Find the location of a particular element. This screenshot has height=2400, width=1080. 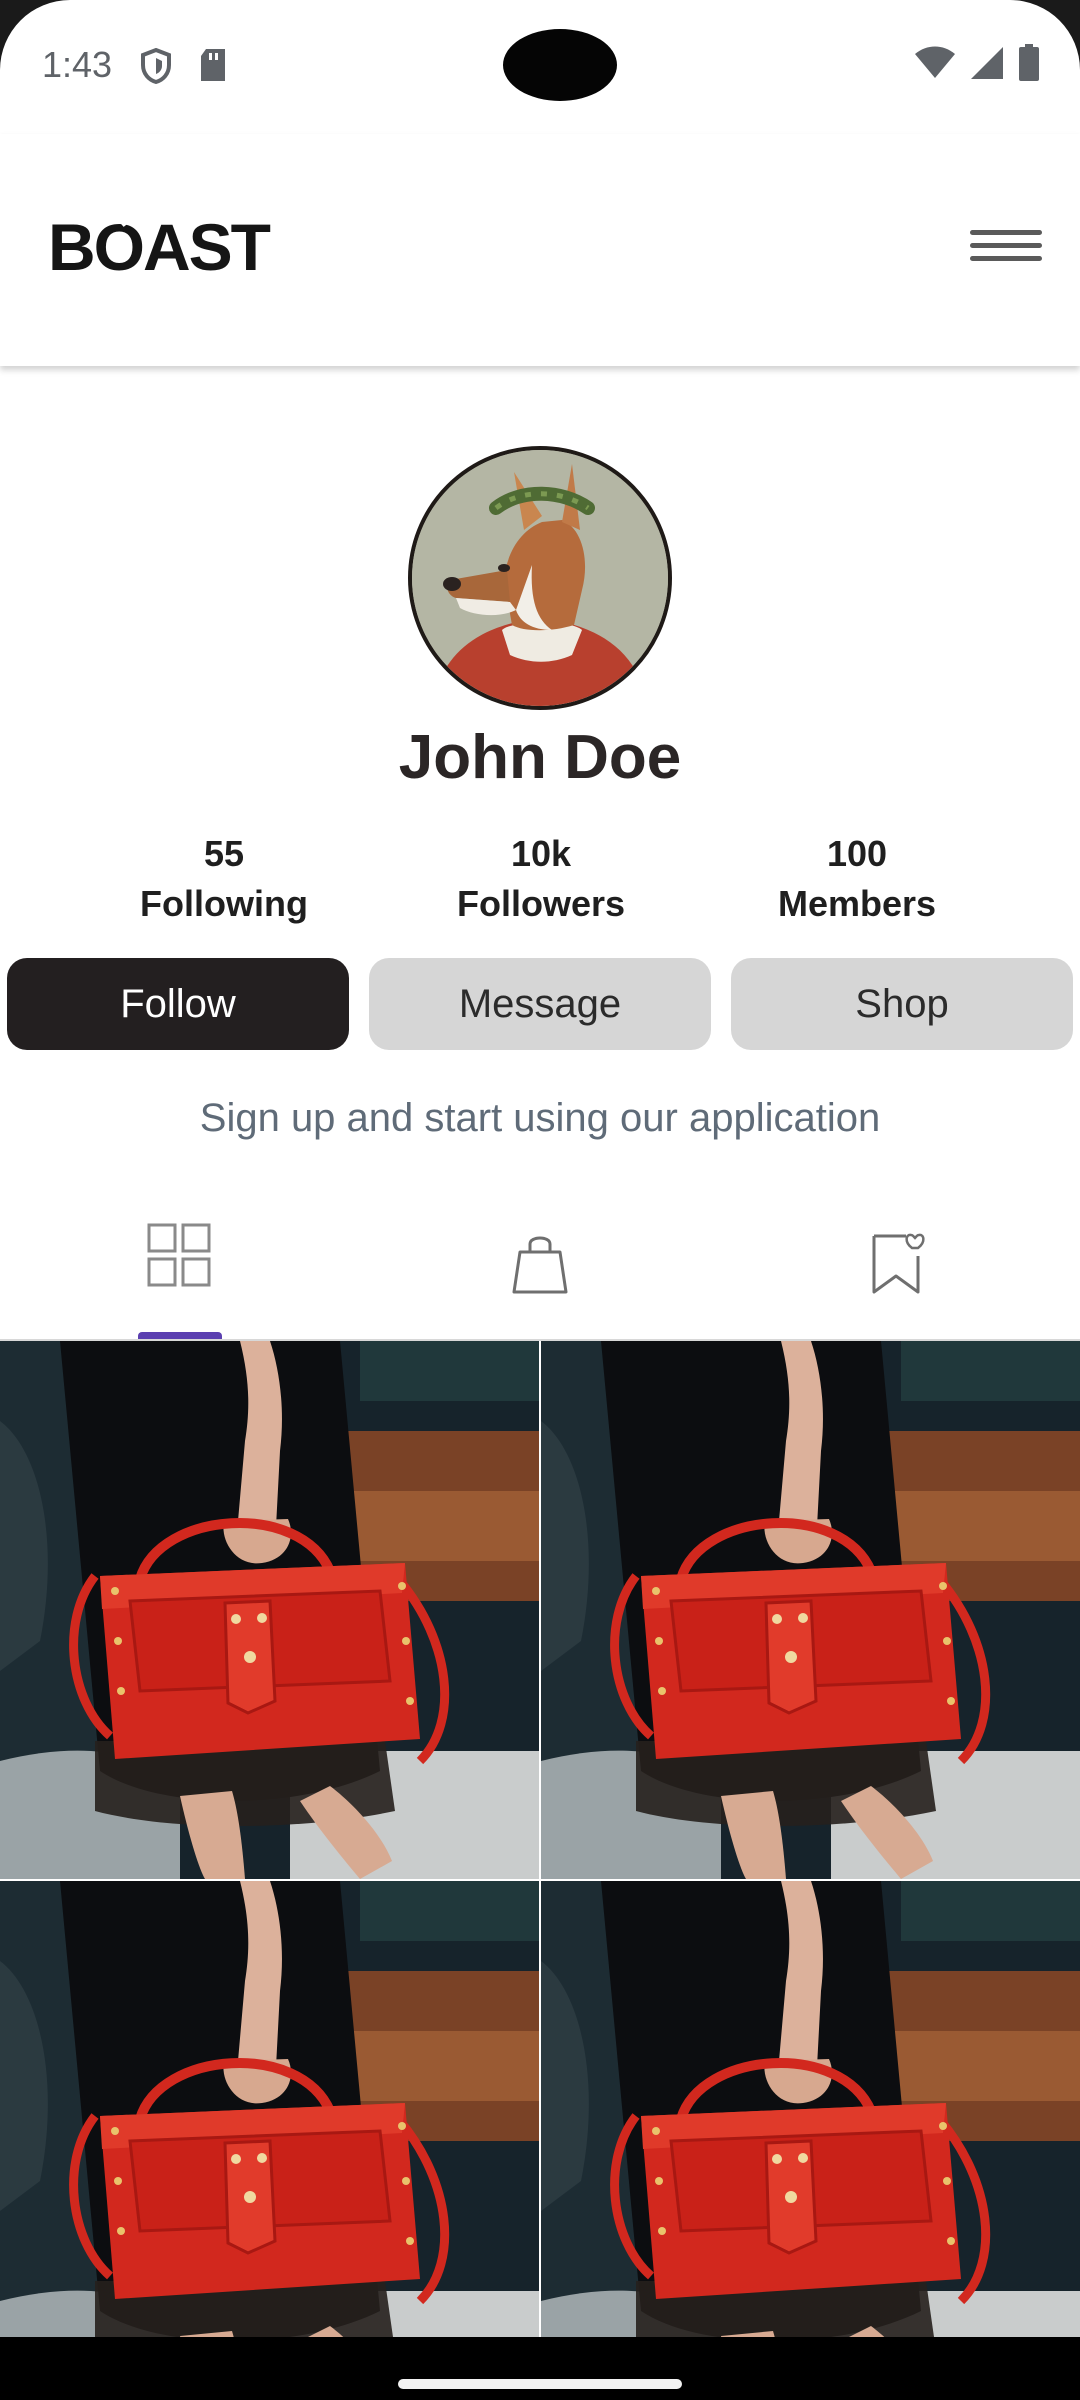

tab-grid is located at coordinates (180, 1270).